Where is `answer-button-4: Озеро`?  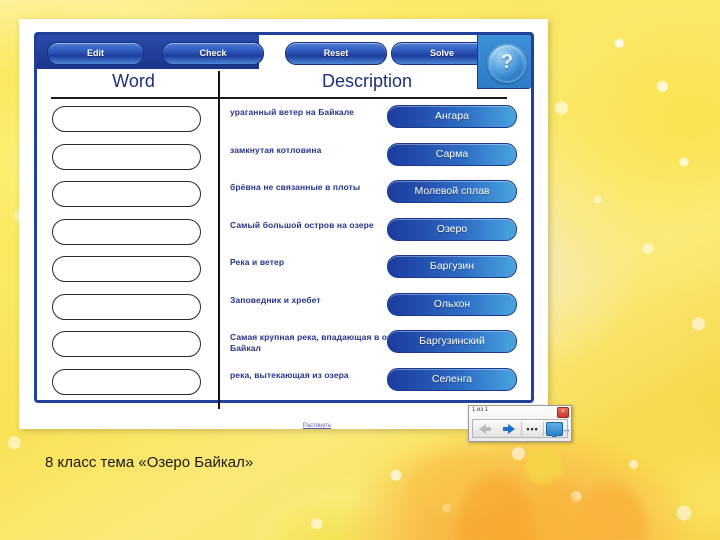 answer-button-4: Озеро is located at coordinates (452, 229).